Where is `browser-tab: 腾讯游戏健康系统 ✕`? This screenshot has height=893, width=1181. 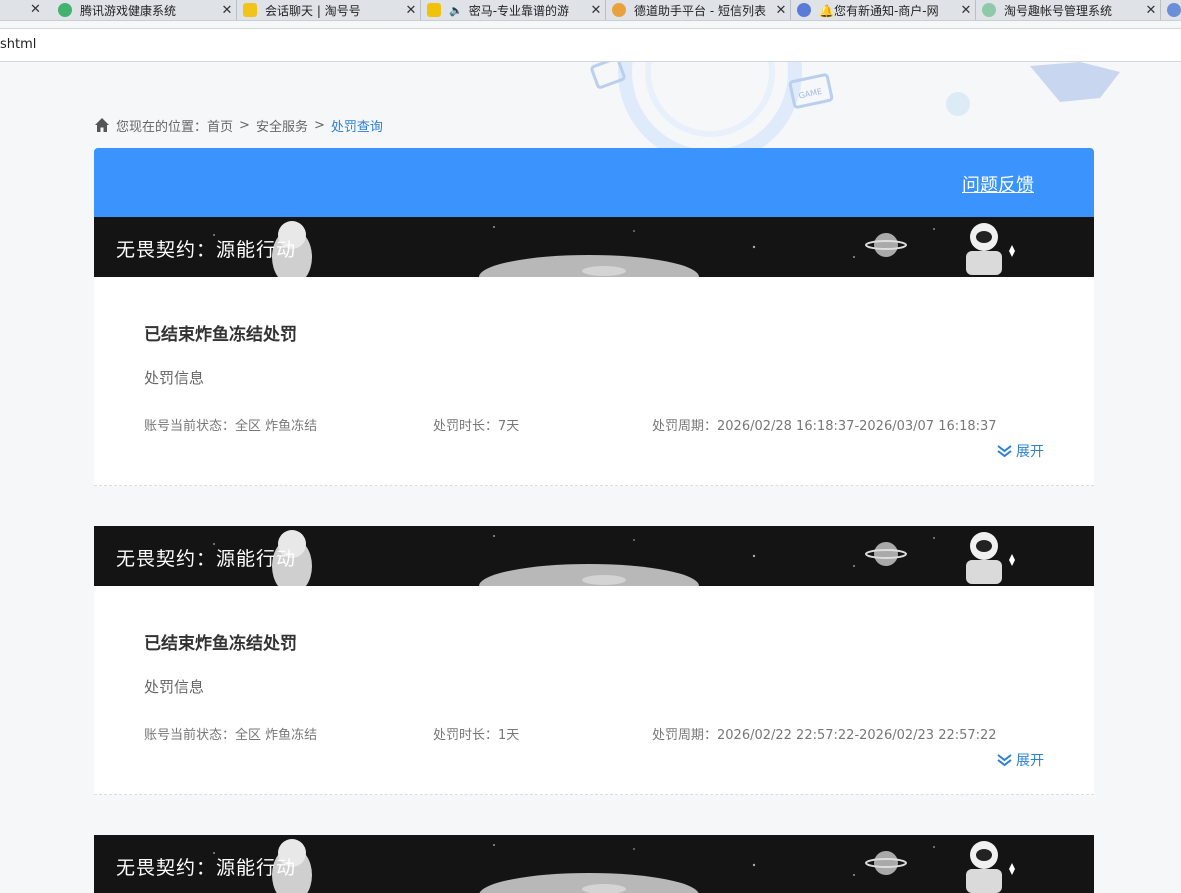
browser-tab: 腾讯游戏健康系统 ✕ is located at coordinates (144, 10).